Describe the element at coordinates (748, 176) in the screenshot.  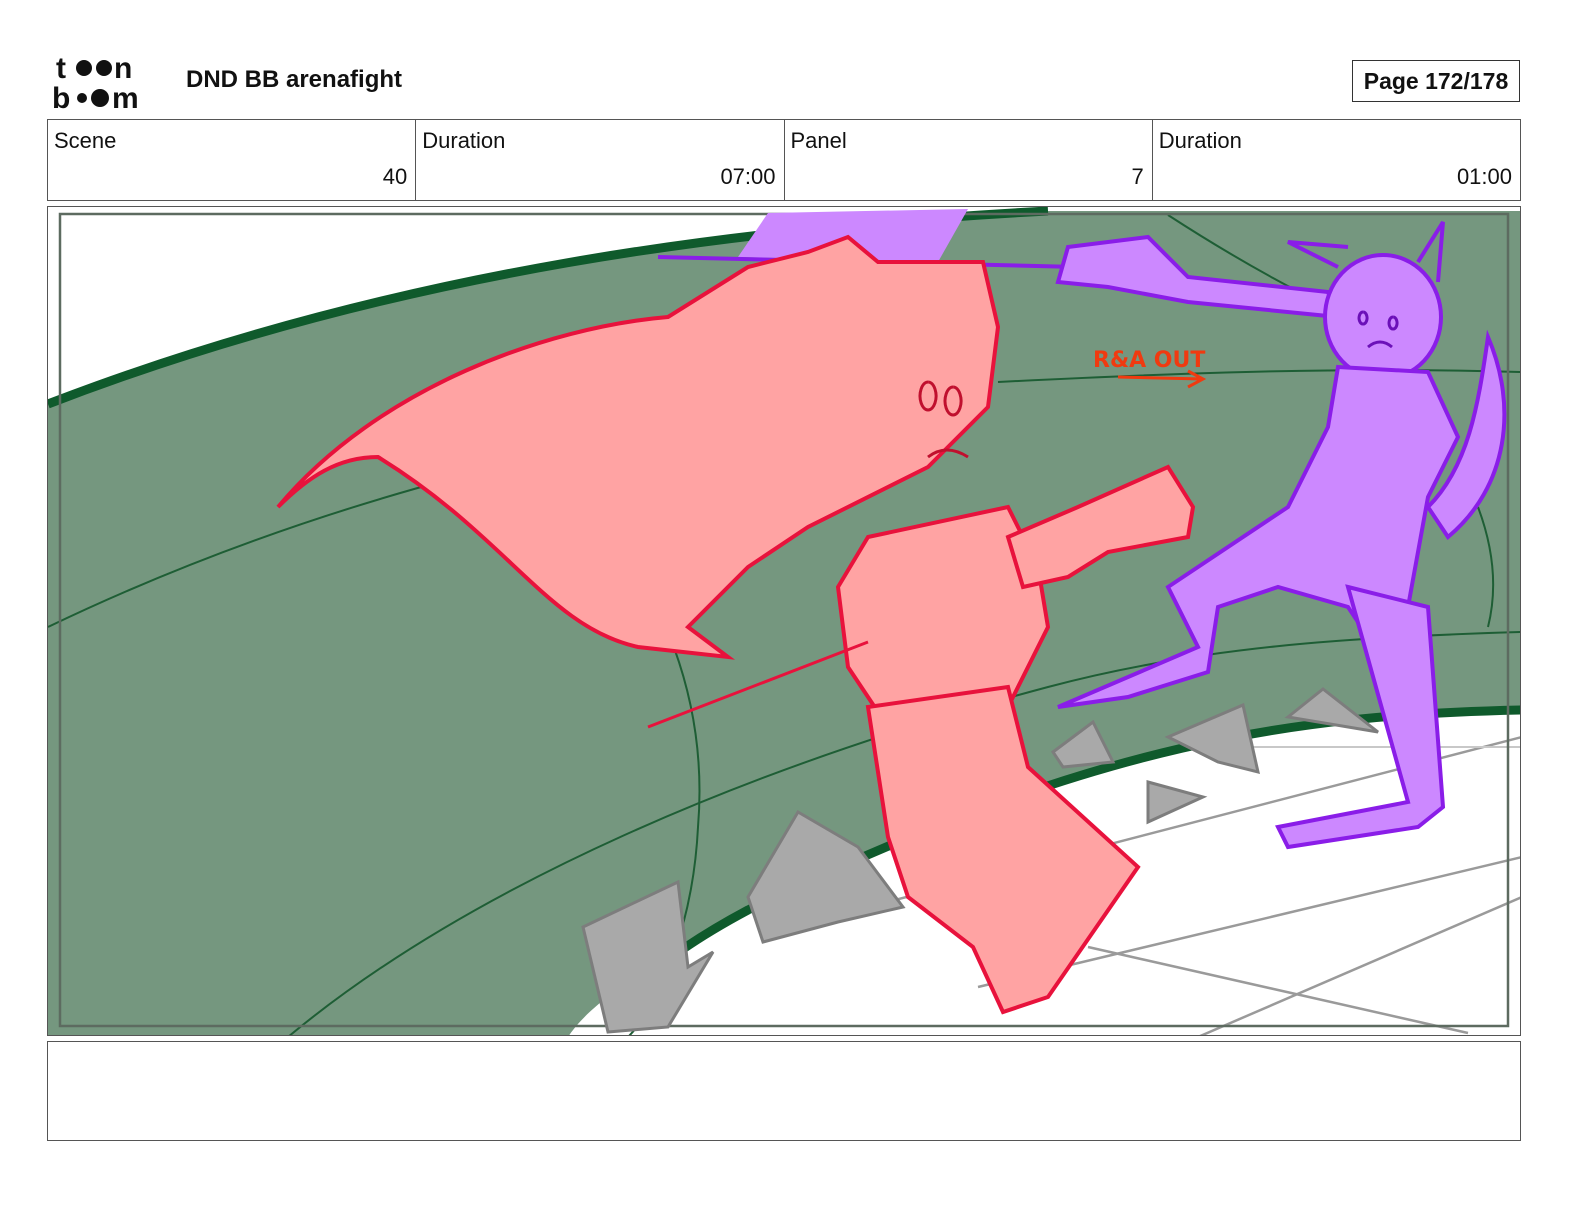
I see `scene-duration-value: 07:00` at that location.